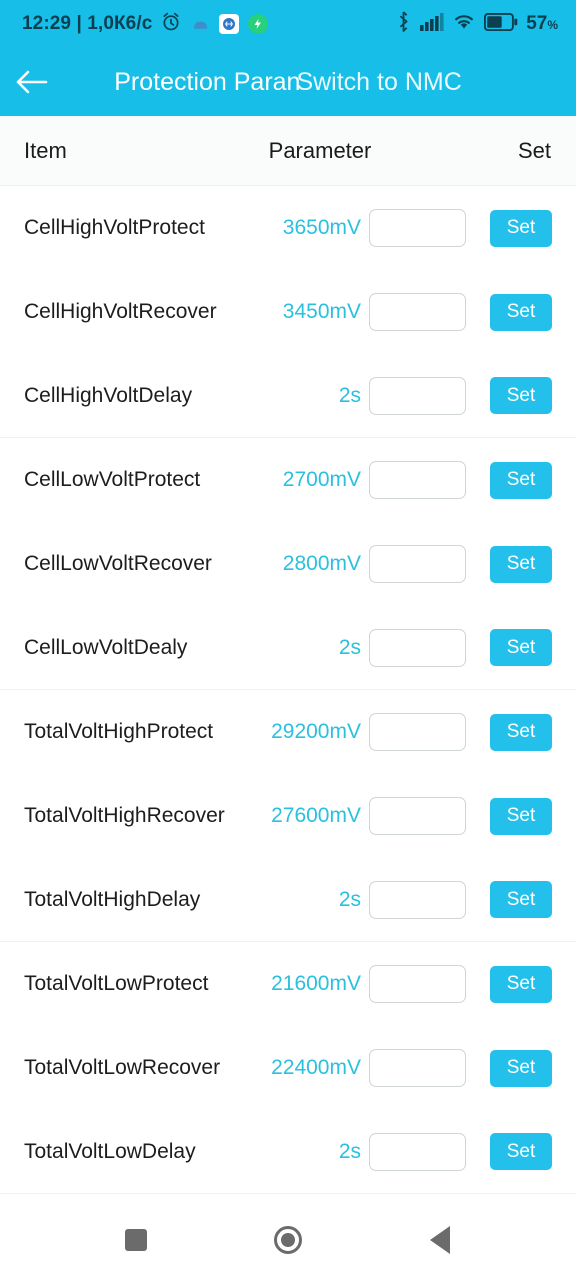  I want to click on table-row: CellLowVoltDealy 2s Set, so click(288, 648).